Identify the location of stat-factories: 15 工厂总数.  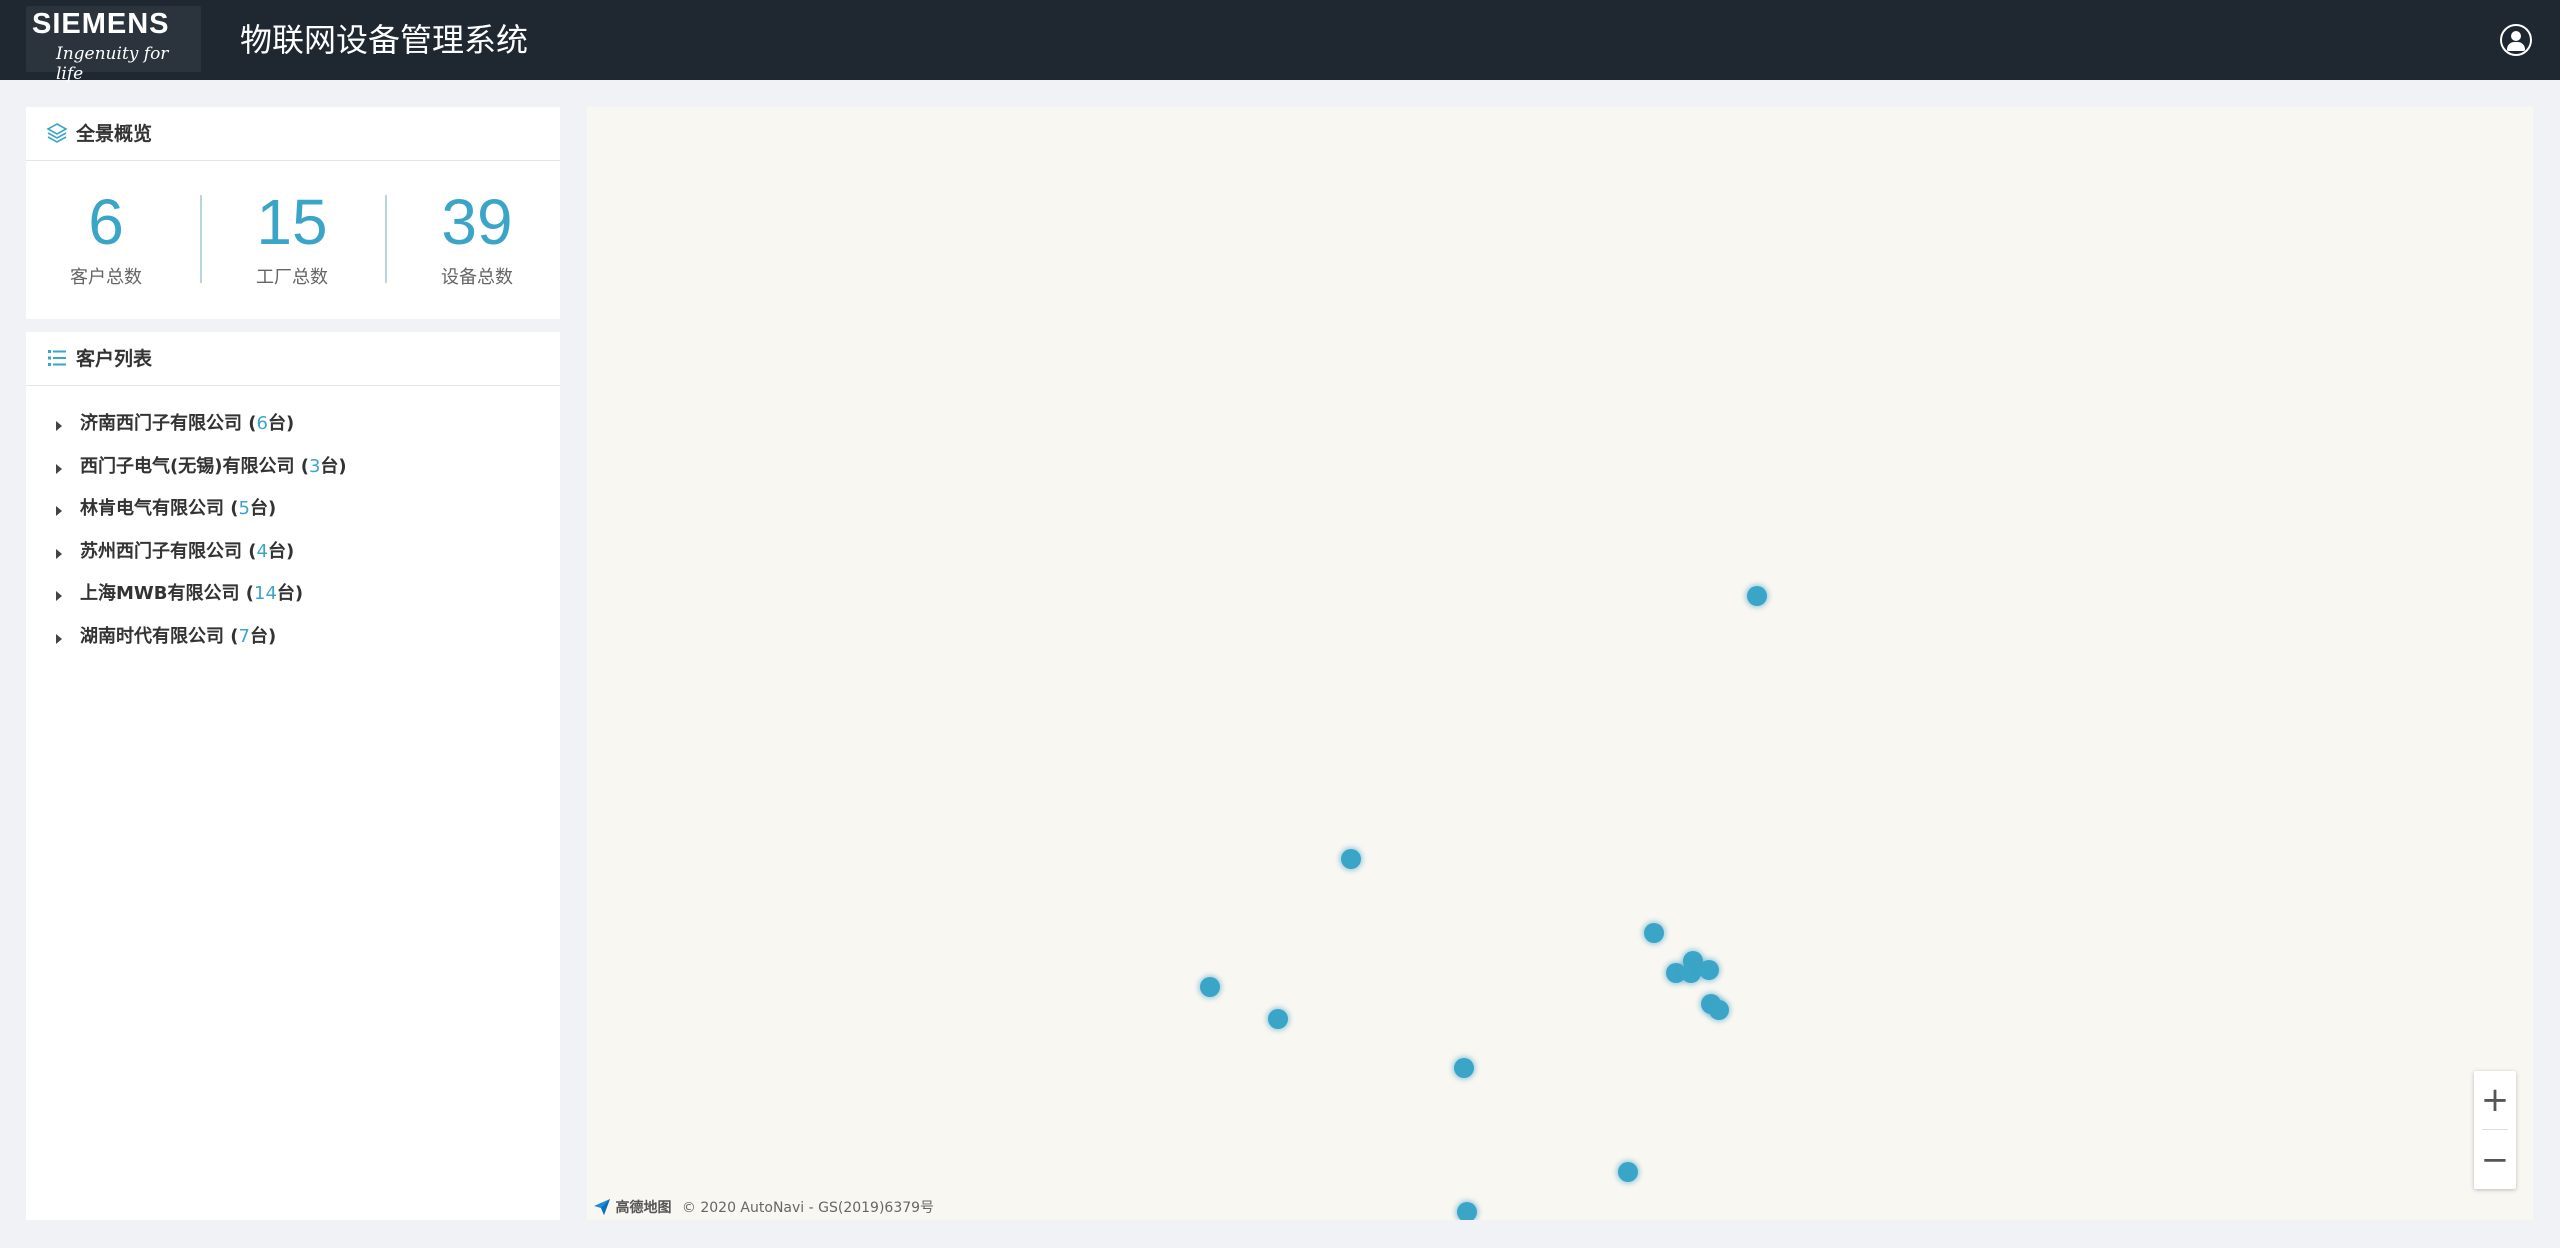
(292, 238).